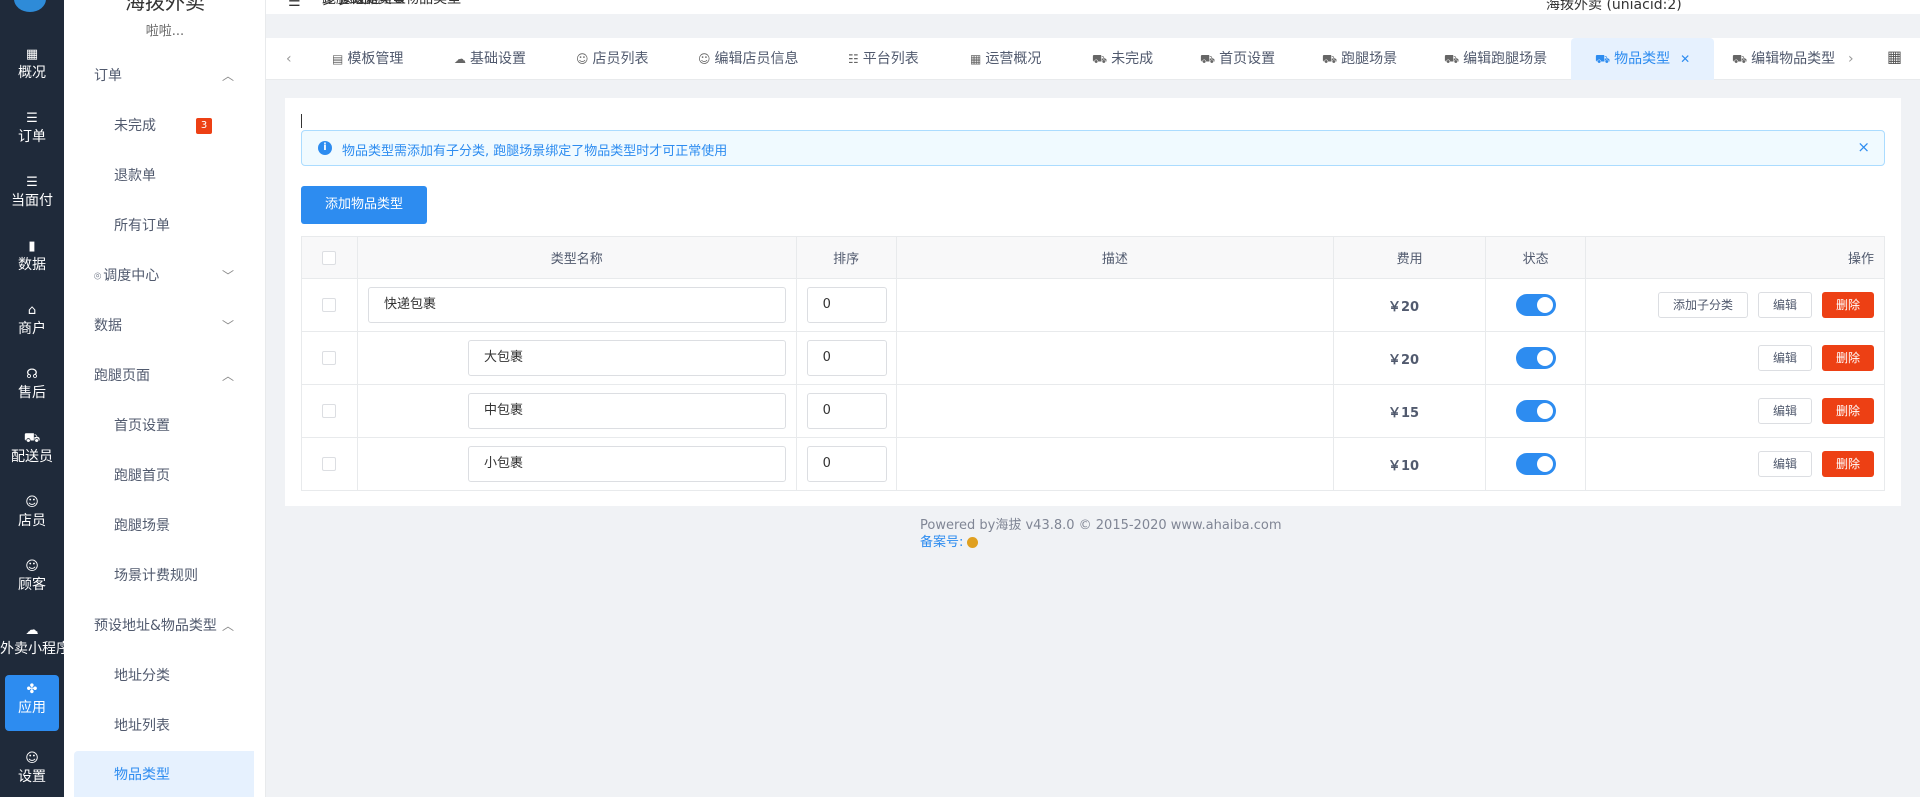  Describe the element at coordinates (1237, 59) in the screenshot. I see `tab-home-settings: ⛟ 首页设置` at that location.